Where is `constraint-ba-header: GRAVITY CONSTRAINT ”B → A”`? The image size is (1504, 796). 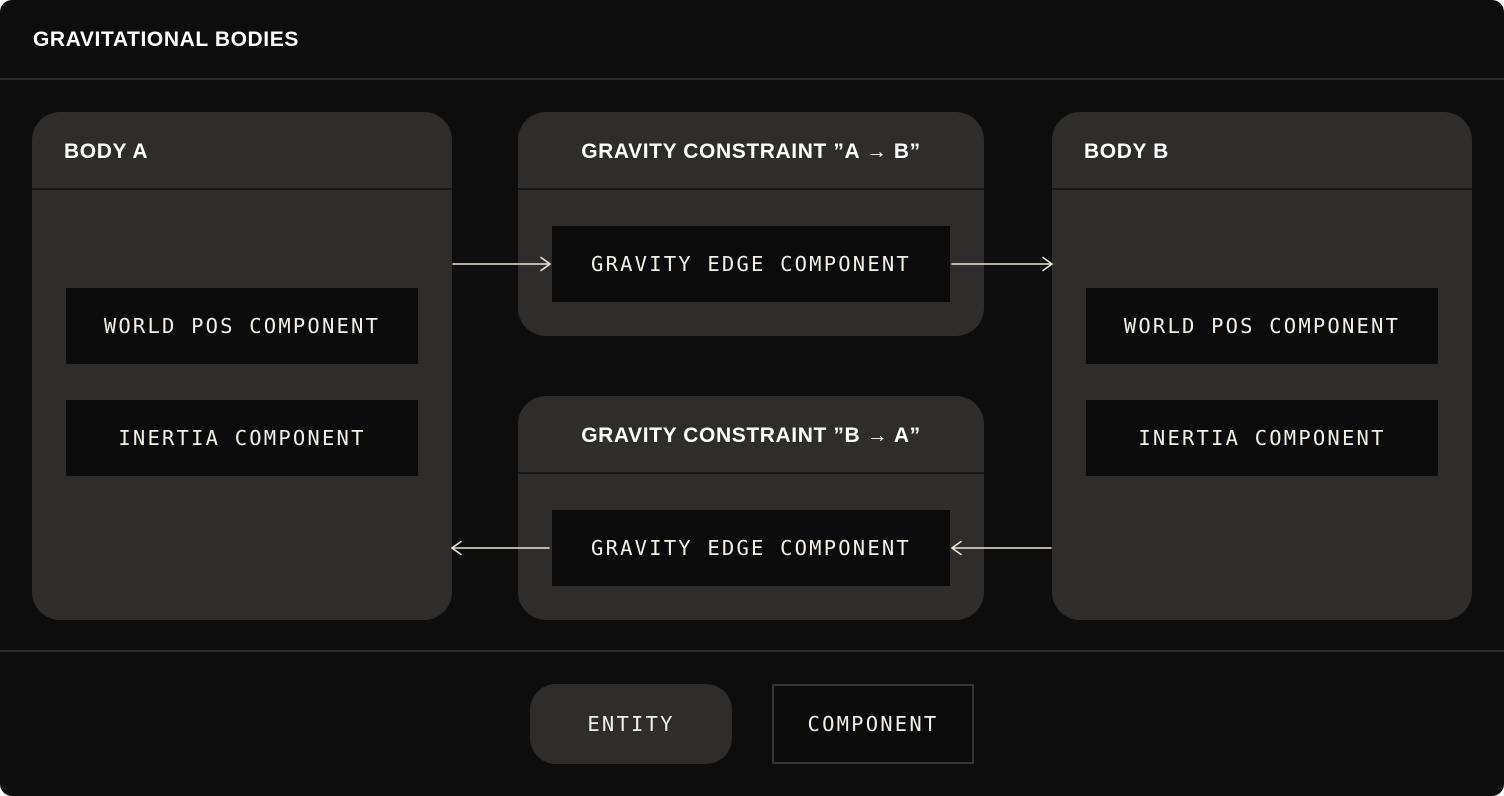 constraint-ba-header: GRAVITY CONSTRAINT ”B → A” is located at coordinates (751, 435).